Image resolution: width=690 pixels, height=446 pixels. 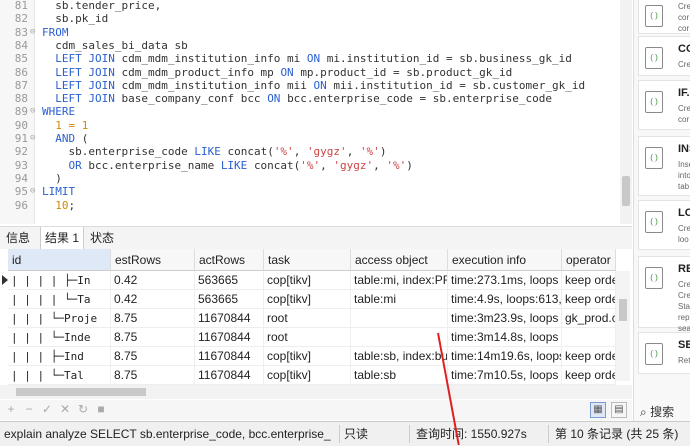 What do you see at coordinates (623, 310) in the screenshot?
I see `grid-scroll-thumb` at bounding box center [623, 310].